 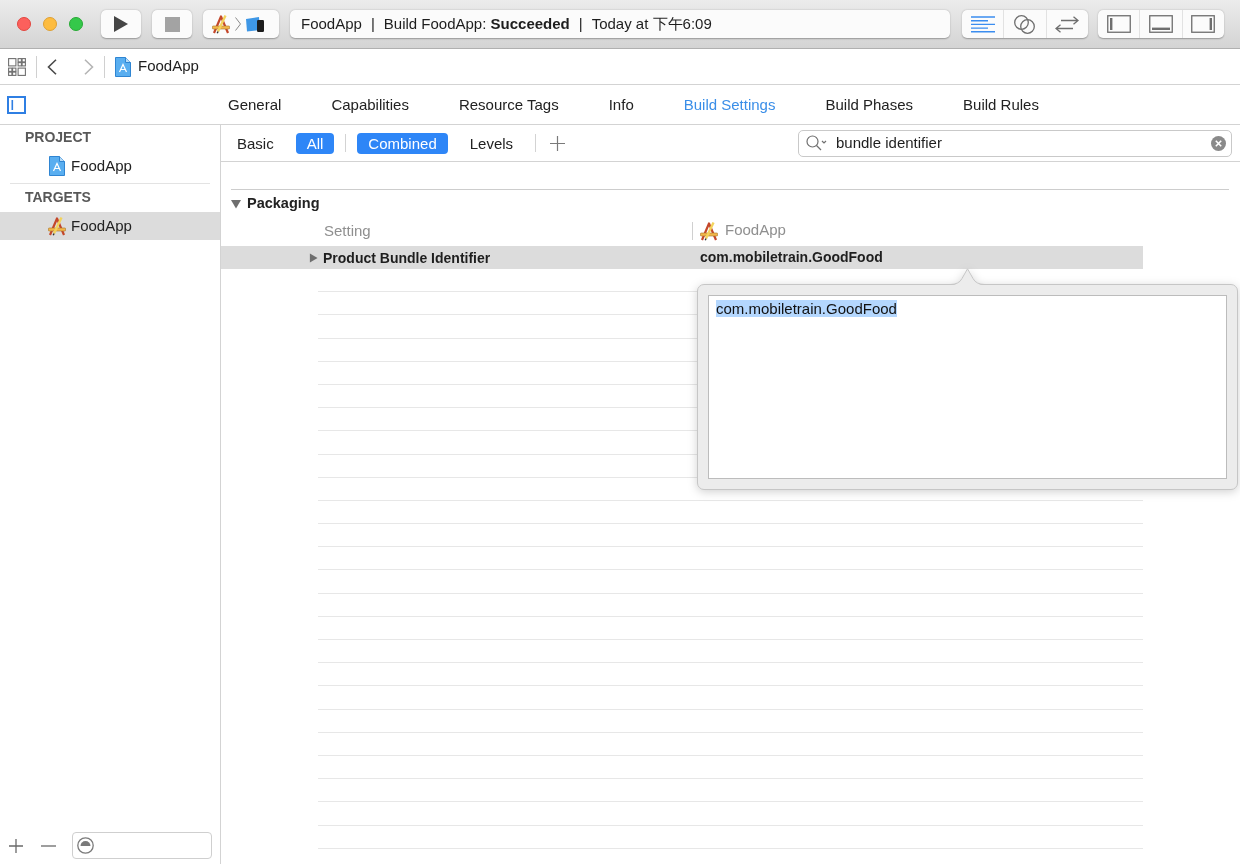 I want to click on zoom-button, so click(x=76, y=24).